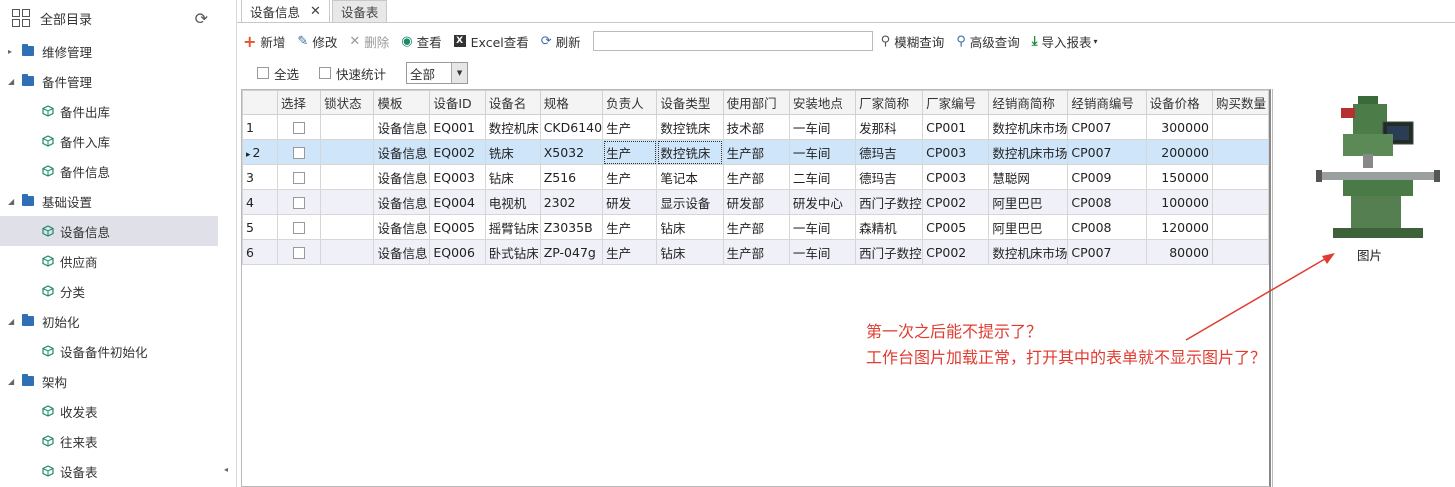 This screenshot has width=1455, height=487. Describe the element at coordinates (201, 18) in the screenshot. I see `refresh-icon: ⟳` at that location.